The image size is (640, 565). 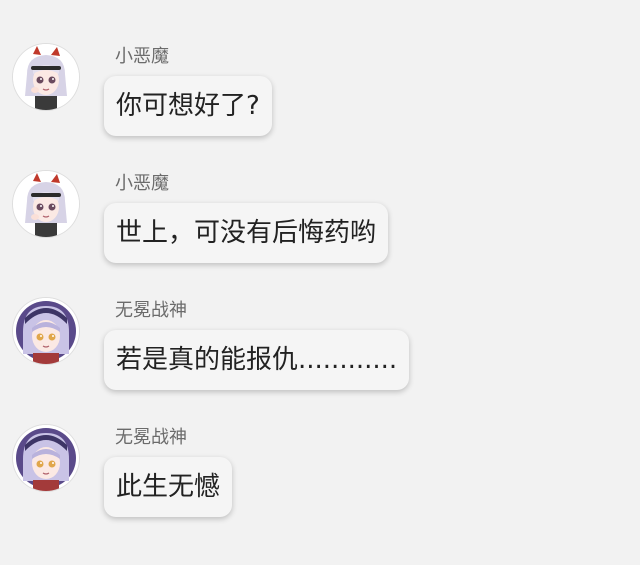 I want to click on message-bubble: 你可想好了?, so click(x=188, y=106).